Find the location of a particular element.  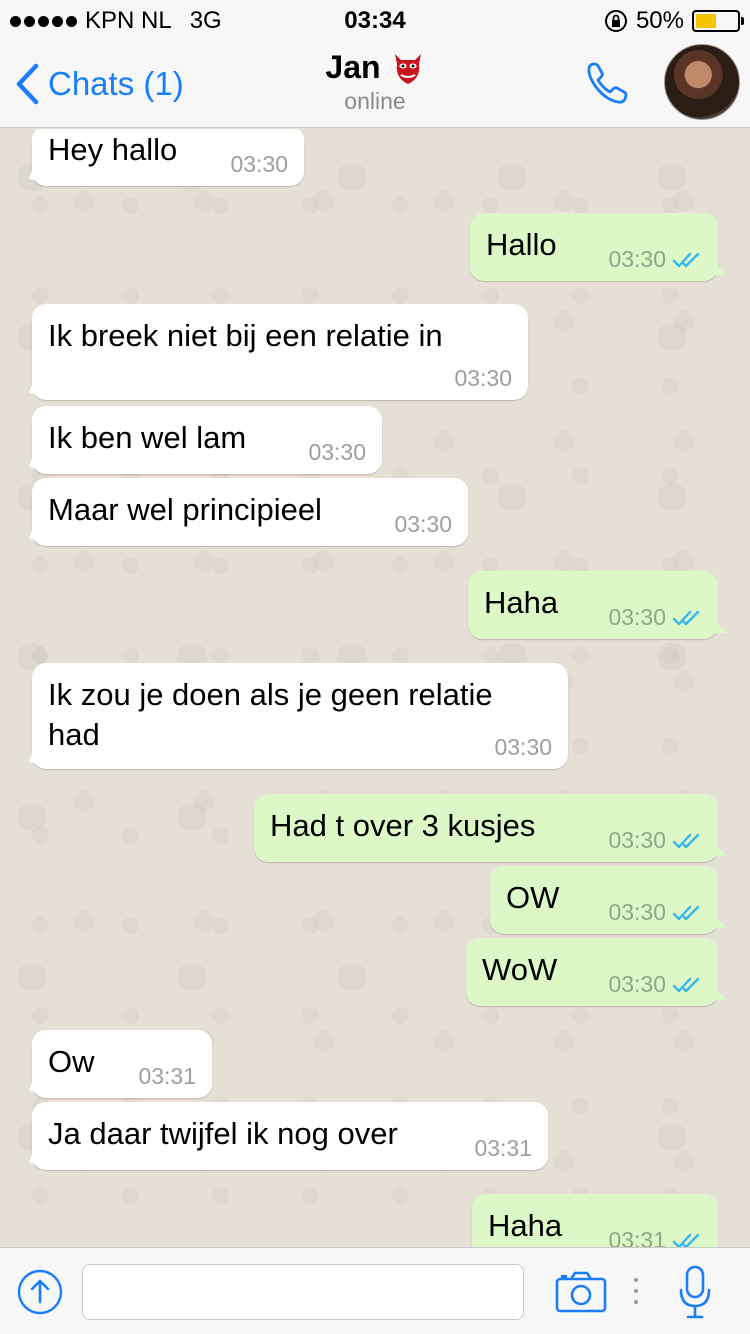

contact-status: online is located at coordinates (375, 101).